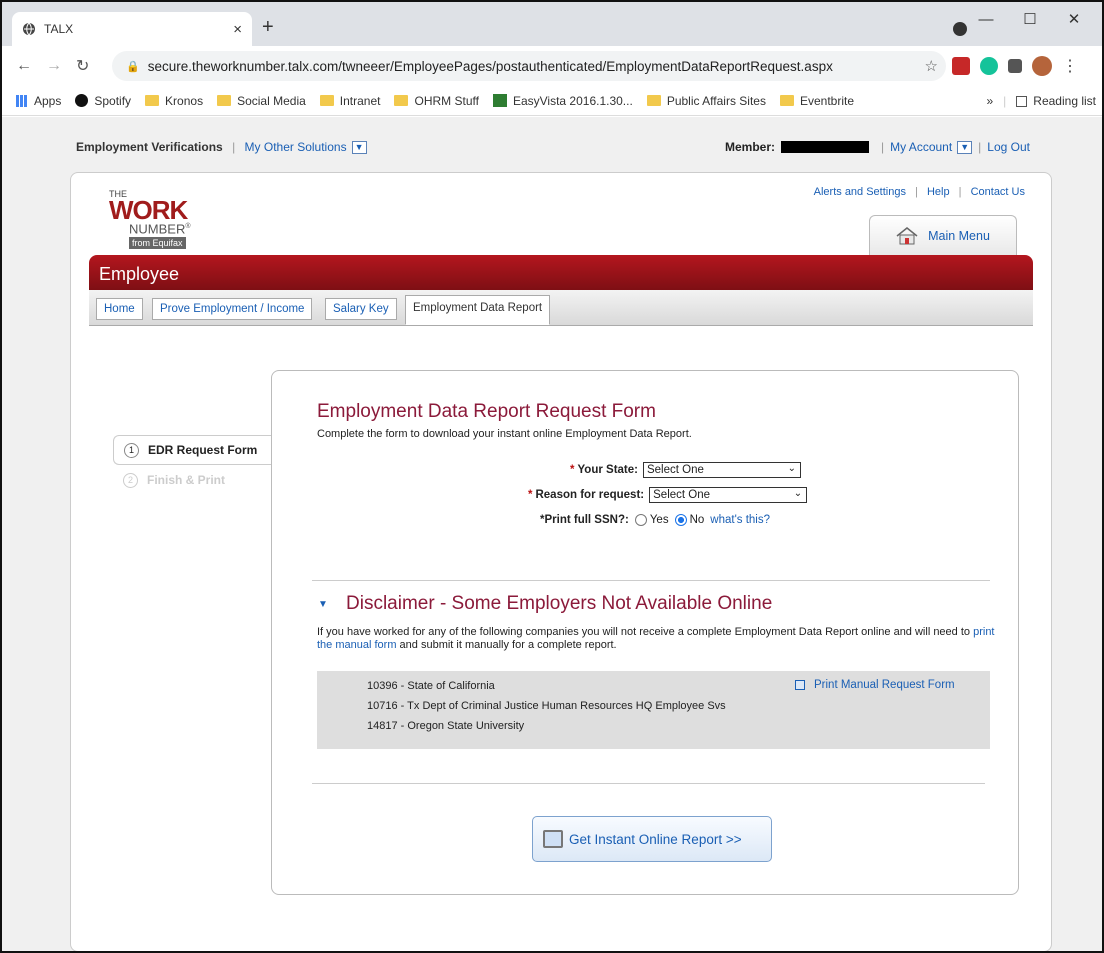  What do you see at coordinates (154, 219) in the screenshot?
I see `work-number-logo: THE WORK NUMBER® from Equifax` at bounding box center [154, 219].